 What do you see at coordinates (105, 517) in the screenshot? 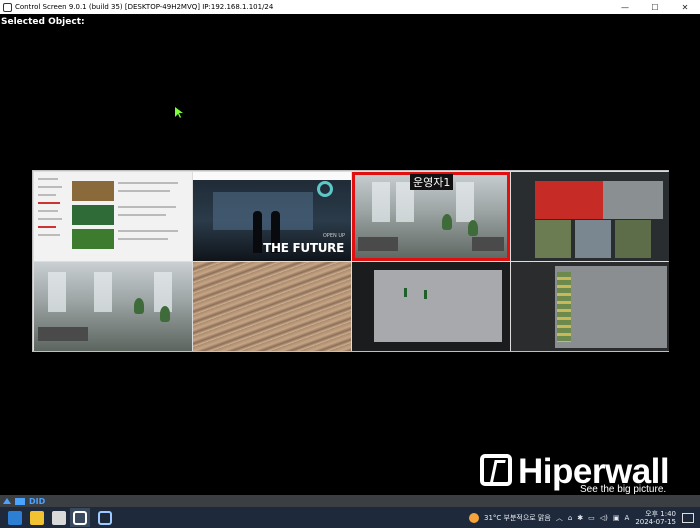
I see `hiperwall-secondary-icon` at bounding box center [105, 517].